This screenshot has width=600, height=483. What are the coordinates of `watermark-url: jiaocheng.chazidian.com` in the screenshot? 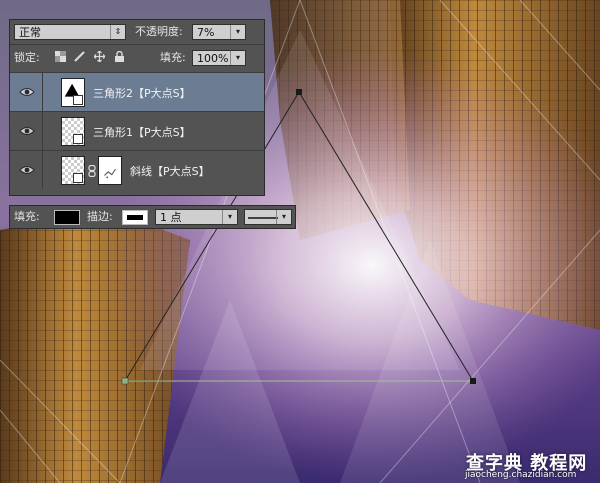 It's located at (521, 475).